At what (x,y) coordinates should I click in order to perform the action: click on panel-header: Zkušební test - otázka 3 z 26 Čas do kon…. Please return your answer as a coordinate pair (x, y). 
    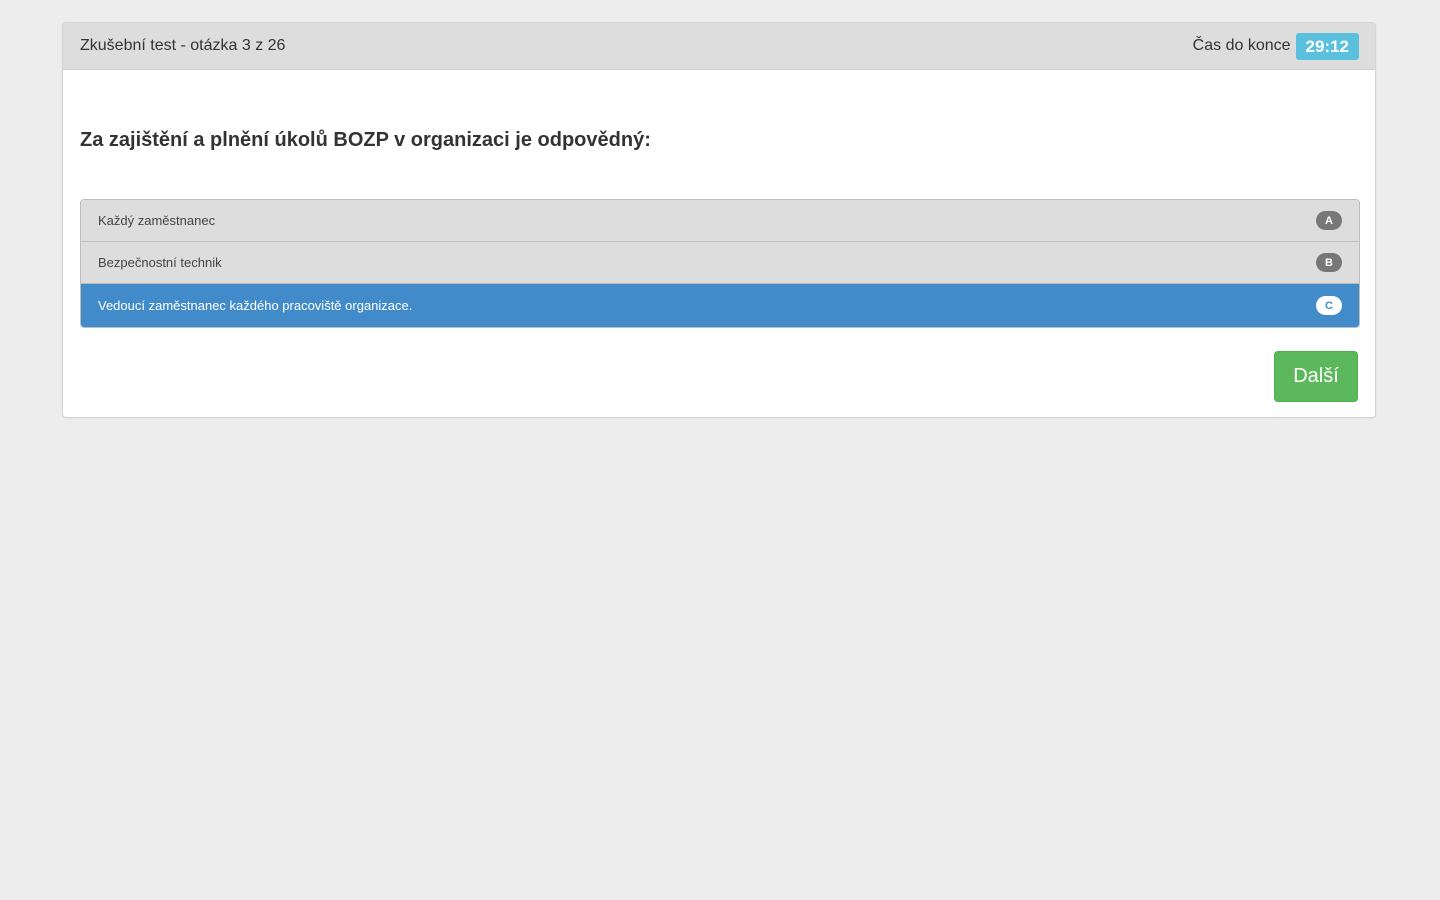
    Looking at the image, I should click on (719, 46).